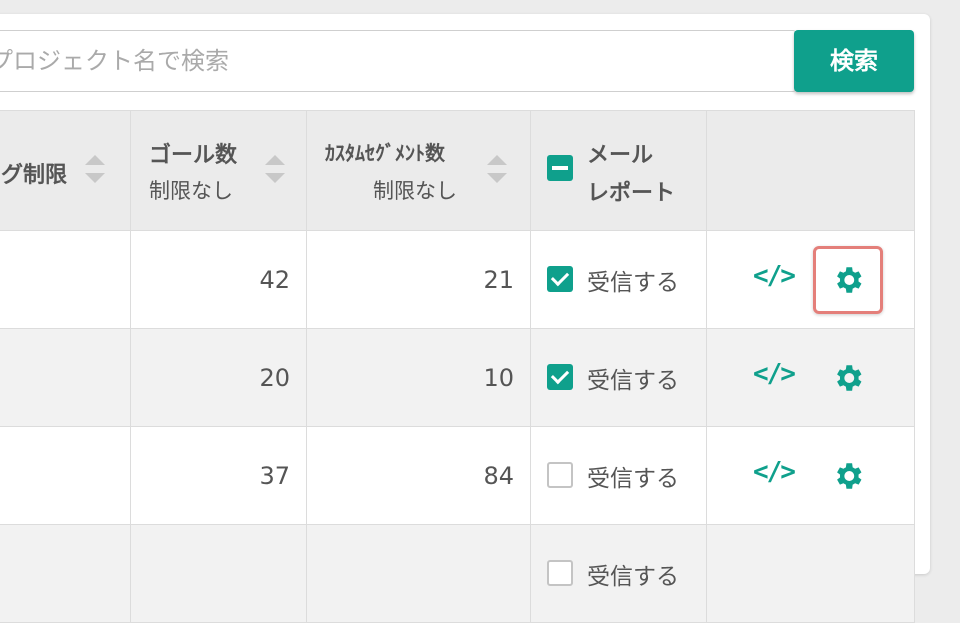 This screenshot has height=623, width=960. What do you see at coordinates (418, 377) in the screenshot?
I see `segments-cell: 10` at bounding box center [418, 377].